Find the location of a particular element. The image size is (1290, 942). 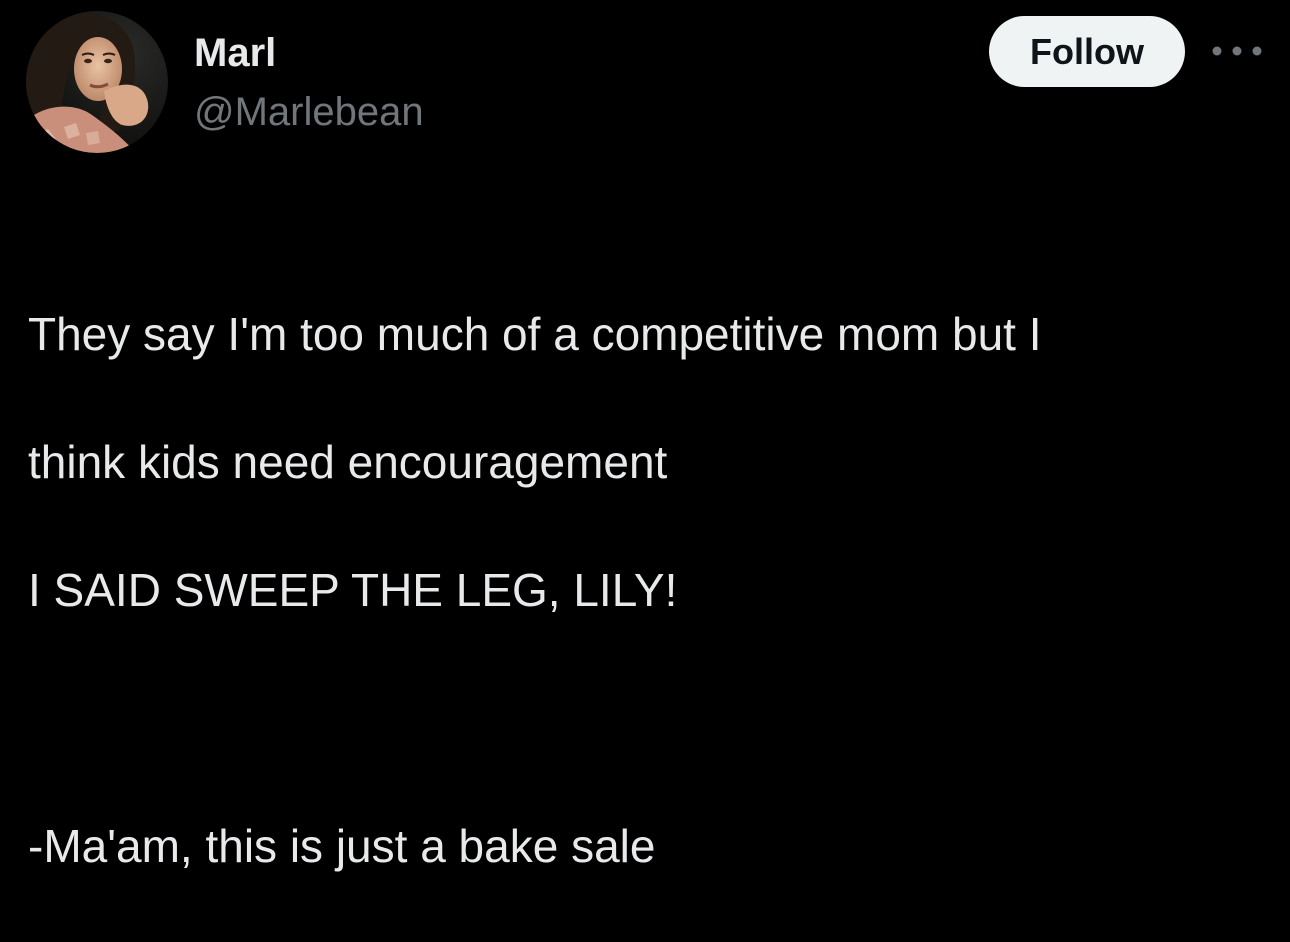

avatar is located at coordinates (97, 82).